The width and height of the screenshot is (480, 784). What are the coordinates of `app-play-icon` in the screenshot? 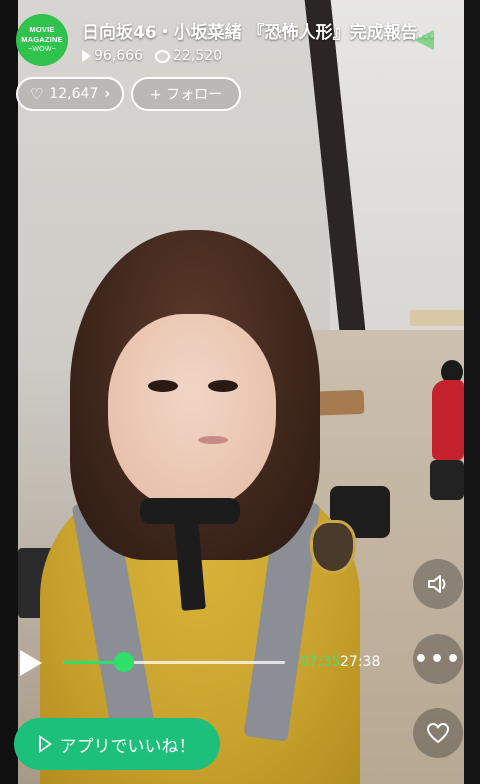 It's located at (45, 744).